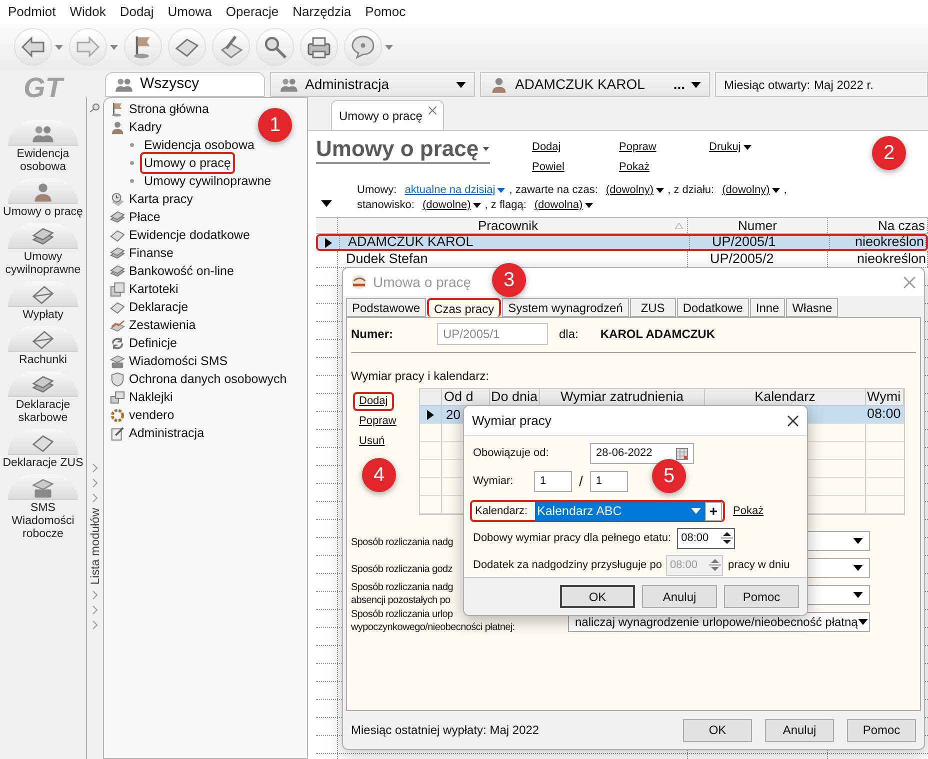 The width and height of the screenshot is (928, 759). What do you see at coordinates (727, 538) in the screenshot?
I see `spinner-icon` at bounding box center [727, 538].